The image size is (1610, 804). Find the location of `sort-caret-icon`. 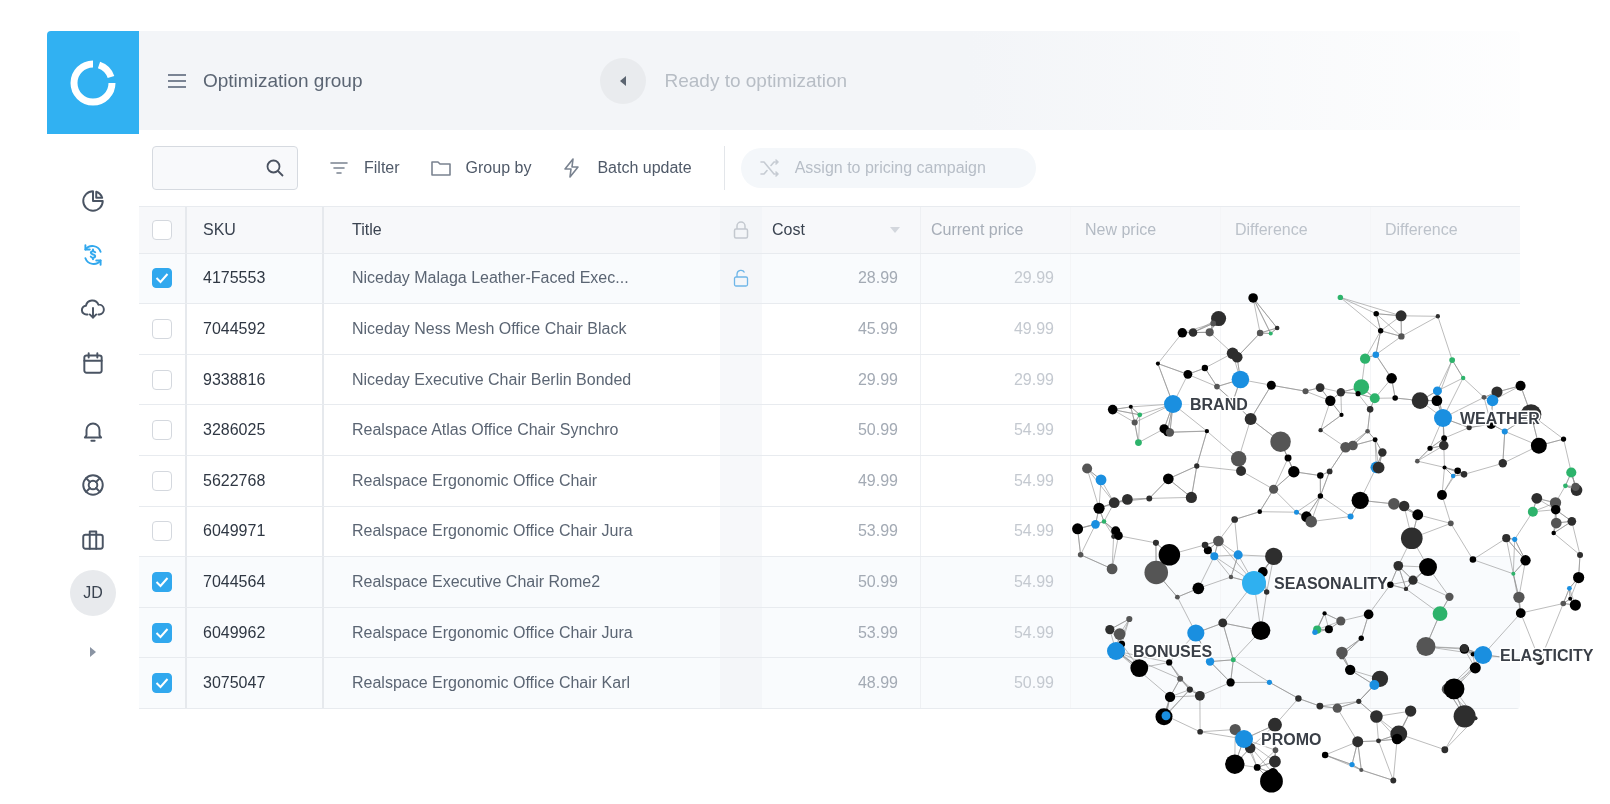

sort-caret-icon is located at coordinates (895, 229).